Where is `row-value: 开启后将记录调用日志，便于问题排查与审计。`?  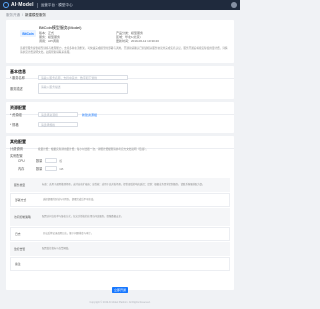 row-value: 开启后将记录调用日志，便于问题排查与审计。 is located at coordinates (68, 234).